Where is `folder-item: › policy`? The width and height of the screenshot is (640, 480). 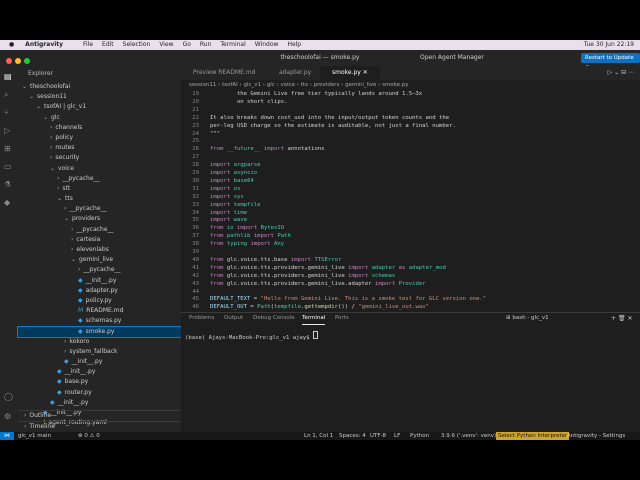 folder-item: › policy is located at coordinates (99, 138).